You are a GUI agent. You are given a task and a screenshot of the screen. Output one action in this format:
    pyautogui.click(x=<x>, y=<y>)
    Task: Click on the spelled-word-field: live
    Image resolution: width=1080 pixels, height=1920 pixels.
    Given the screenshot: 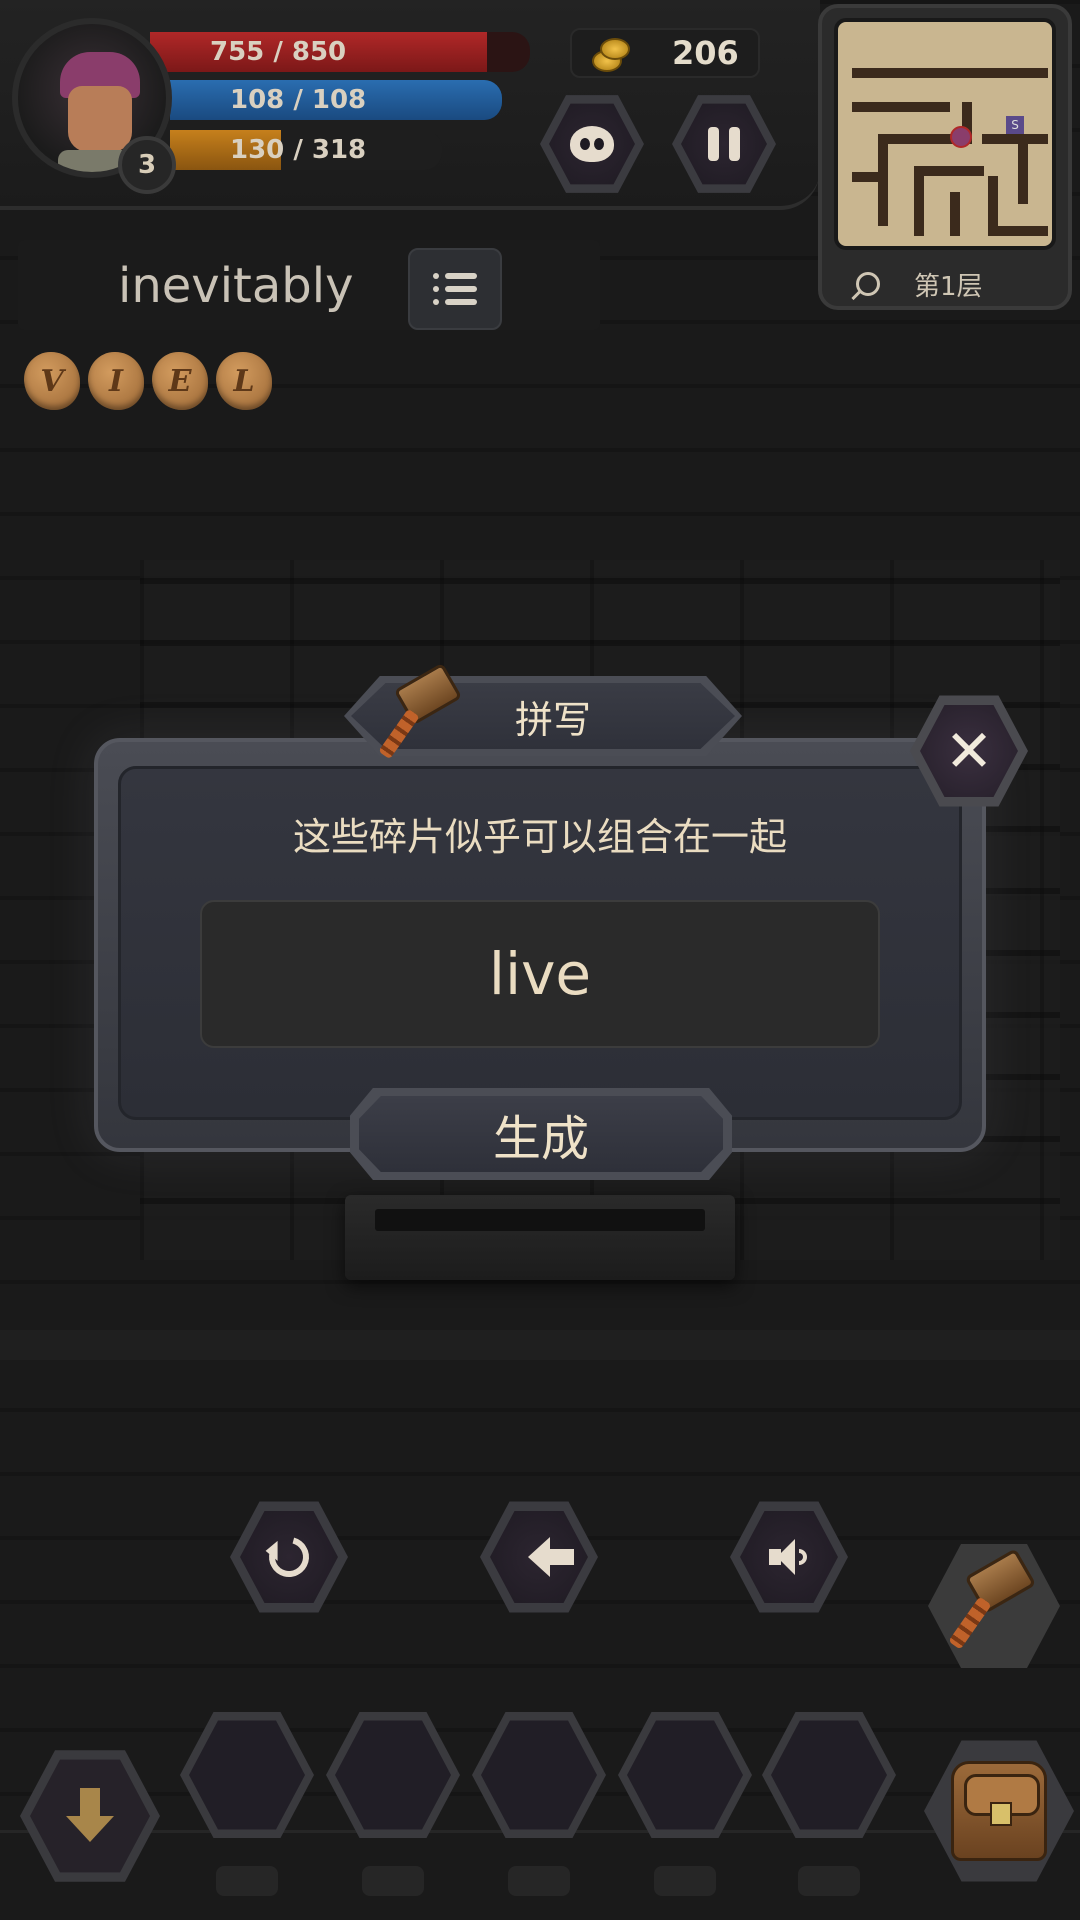 What is the action you would take?
    pyautogui.click(x=540, y=974)
    